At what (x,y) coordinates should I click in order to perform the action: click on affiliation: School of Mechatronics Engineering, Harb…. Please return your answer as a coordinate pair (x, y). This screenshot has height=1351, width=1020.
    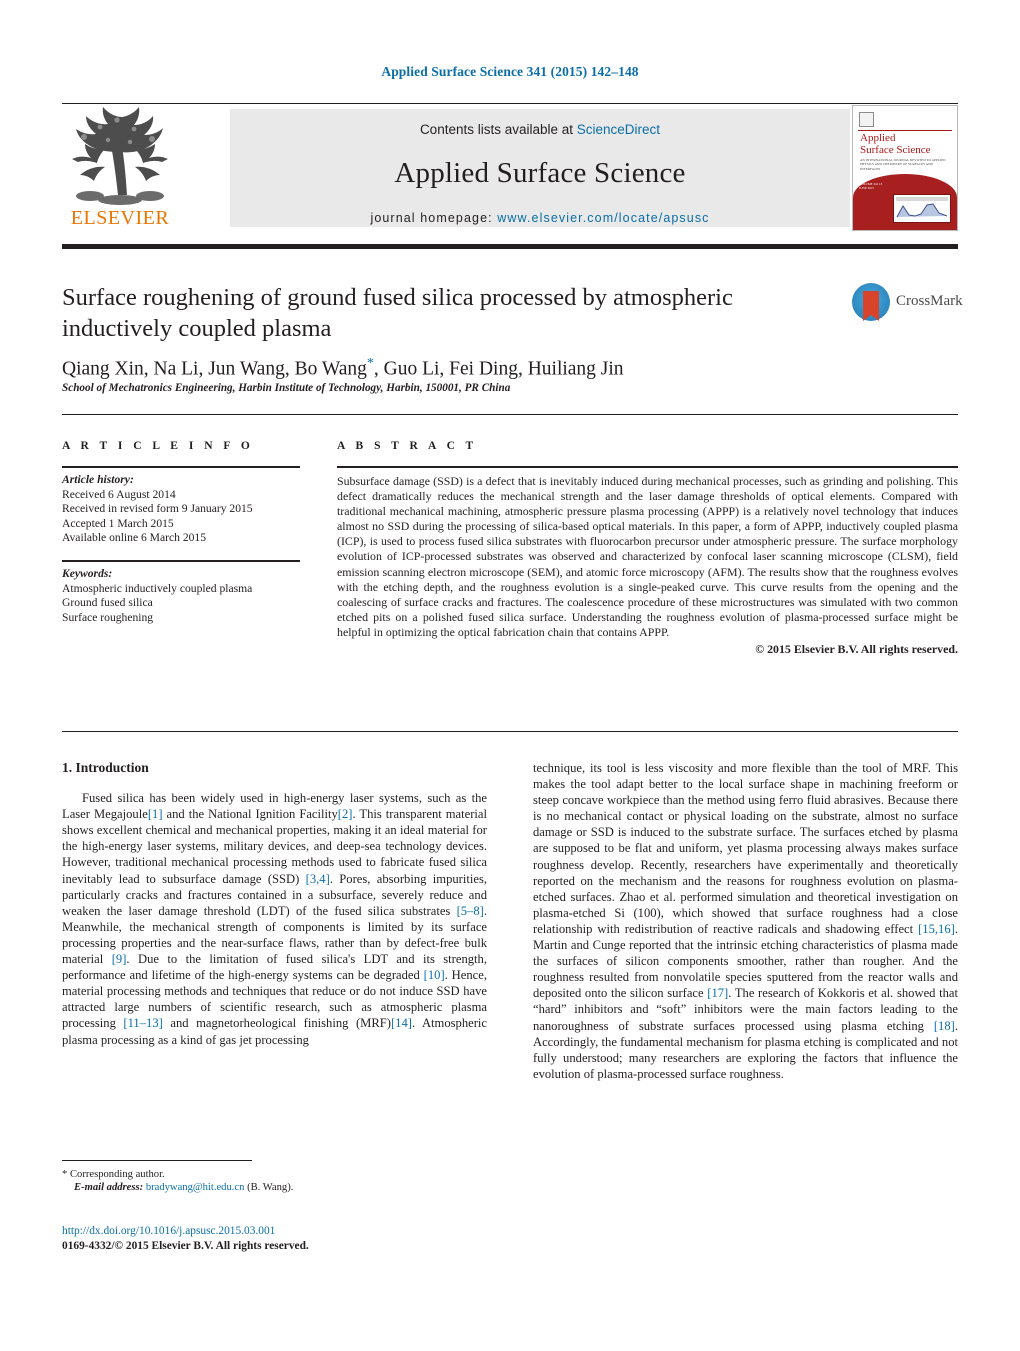
    Looking at the image, I should click on (286, 388).